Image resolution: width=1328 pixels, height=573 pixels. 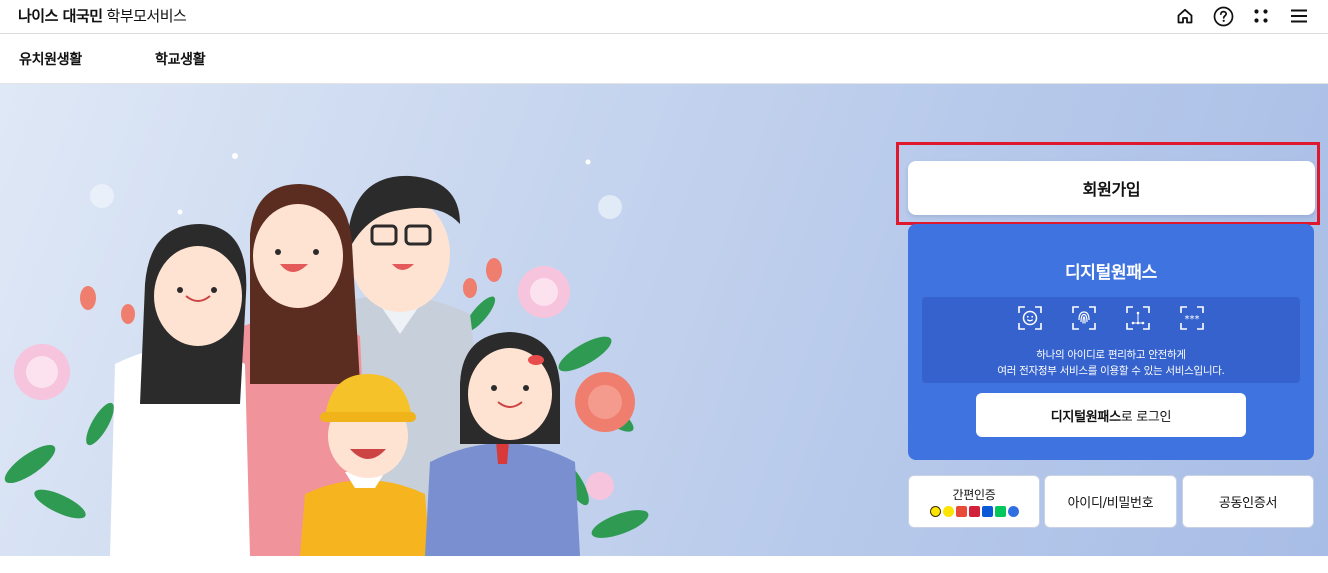 I want to click on digital-onepass-login-button: 디지털원패스 로 로그인, so click(x=1111, y=415).